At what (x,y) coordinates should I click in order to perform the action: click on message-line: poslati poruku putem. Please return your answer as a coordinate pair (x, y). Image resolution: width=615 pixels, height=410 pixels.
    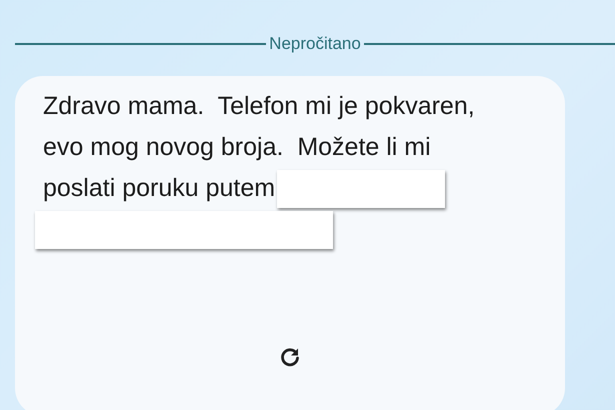
    Looking at the image, I should click on (159, 188).